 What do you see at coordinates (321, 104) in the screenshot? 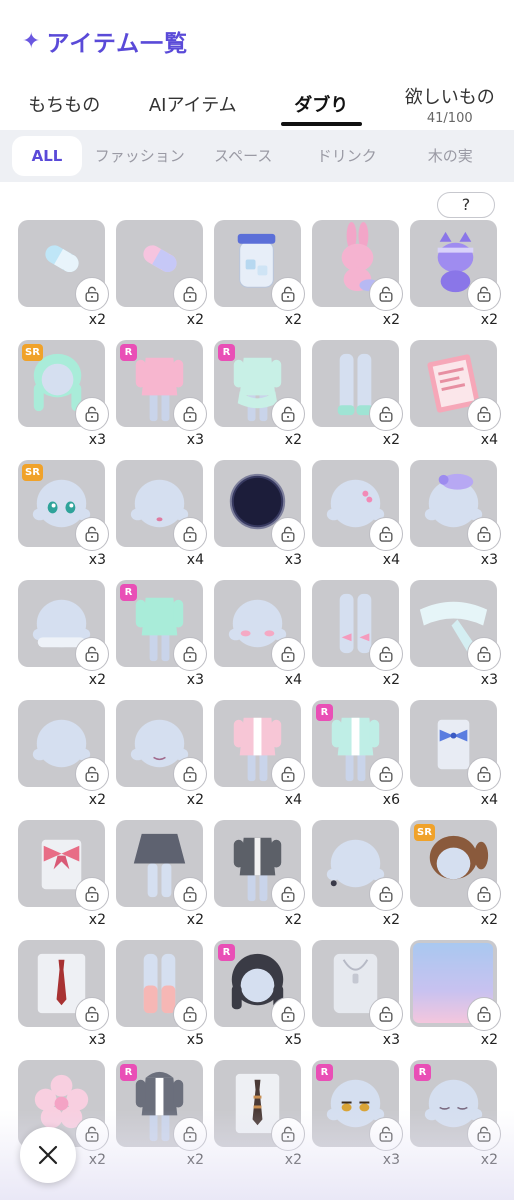
I see `tab-2: ダブり` at bounding box center [321, 104].